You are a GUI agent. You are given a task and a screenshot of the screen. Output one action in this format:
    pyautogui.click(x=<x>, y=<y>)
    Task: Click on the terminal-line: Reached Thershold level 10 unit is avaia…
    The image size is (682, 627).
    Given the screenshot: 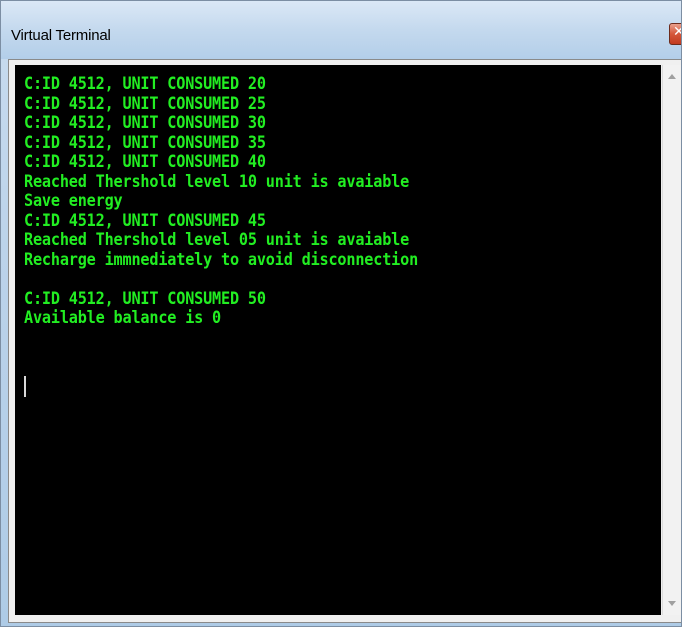 What is the action you would take?
    pyautogui.click(x=217, y=181)
    